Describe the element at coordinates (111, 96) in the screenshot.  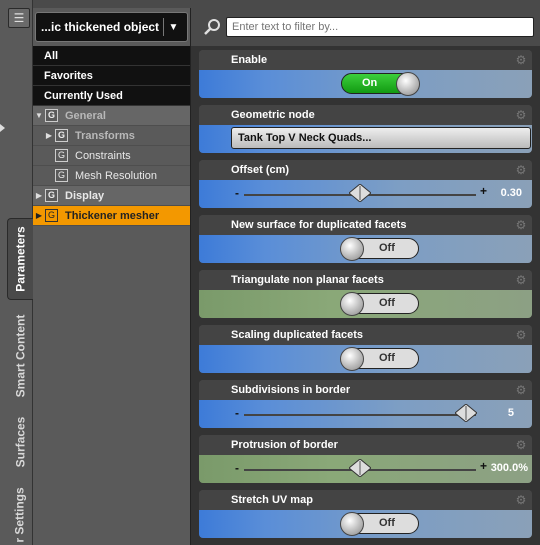
I see `filter-currently-used: Currently Used` at that location.